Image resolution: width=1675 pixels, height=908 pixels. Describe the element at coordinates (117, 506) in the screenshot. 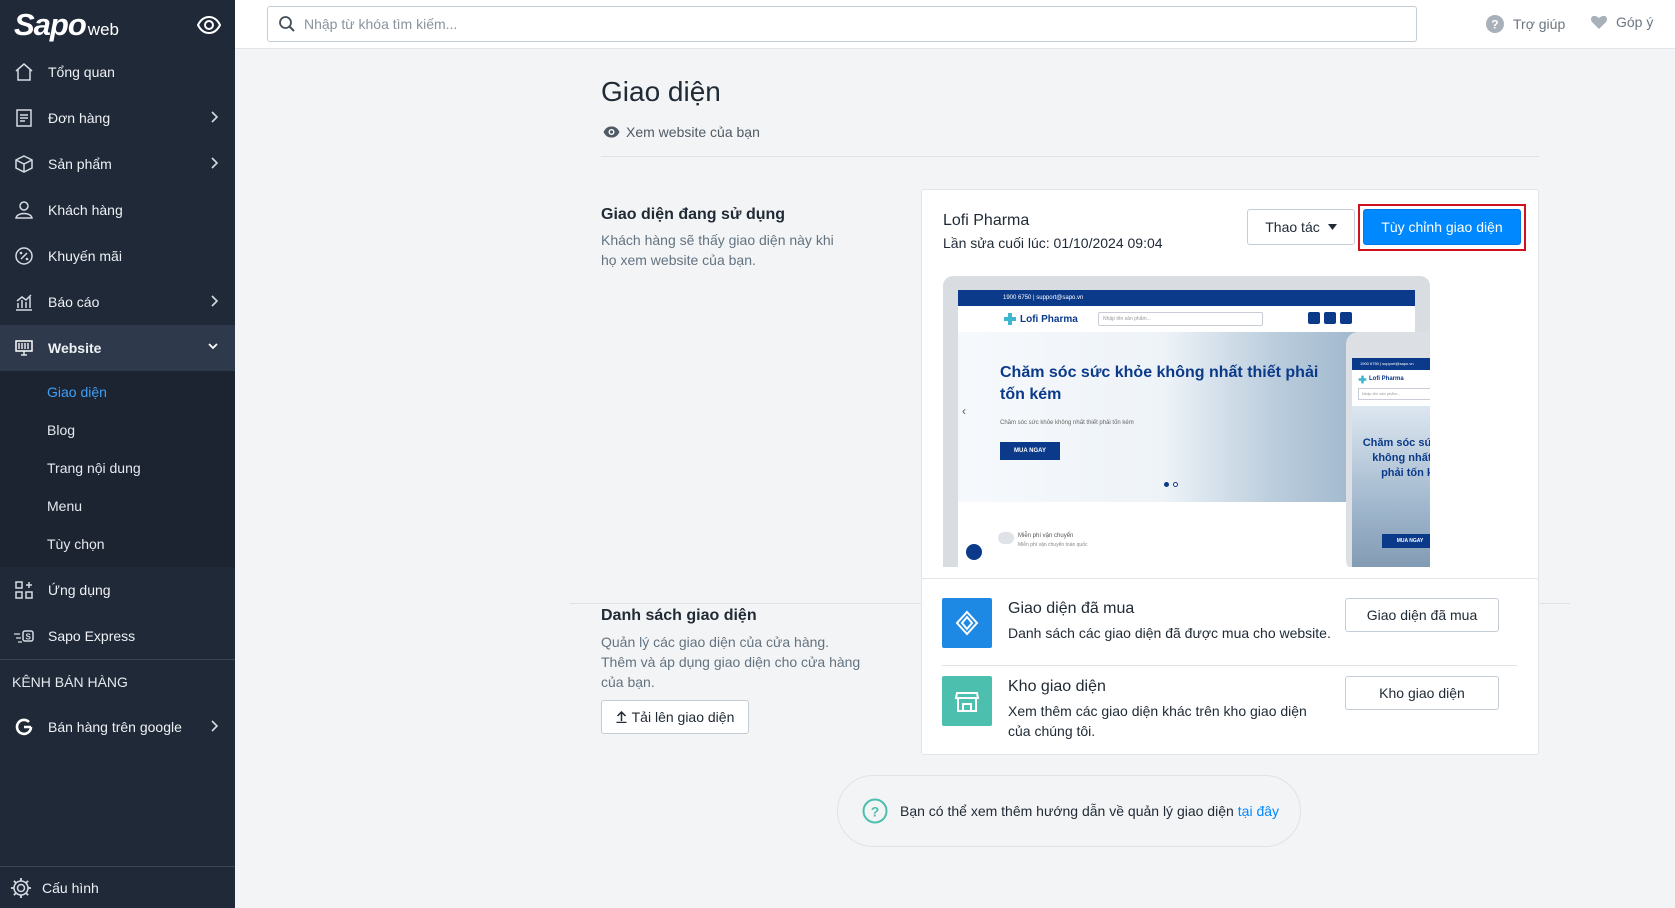

I see `sidebar-sub-menu: Menu` at that location.